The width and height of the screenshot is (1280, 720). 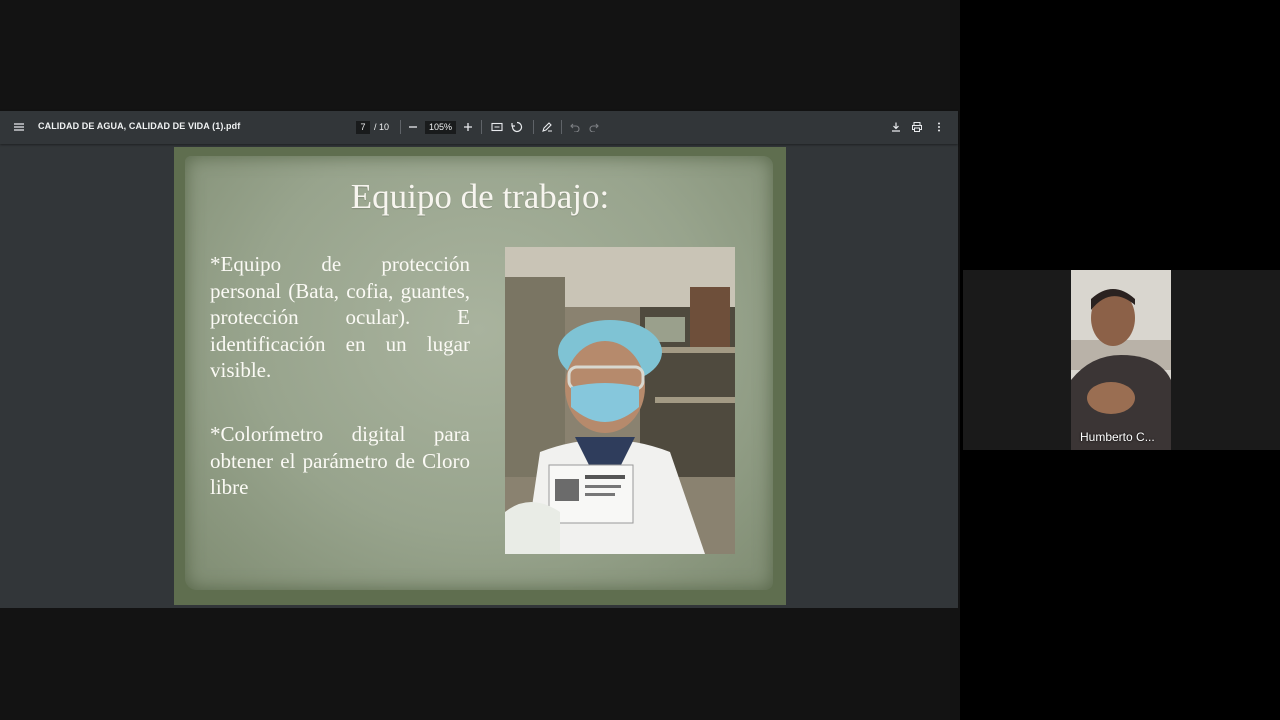 I want to click on annotate-button, so click(x=547, y=127).